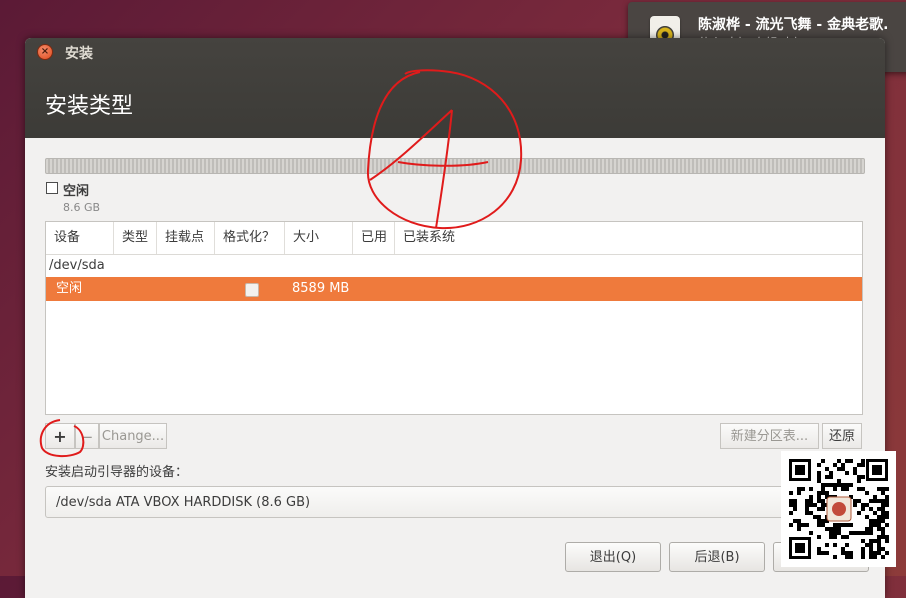  Describe the element at coordinates (628, 238) in the screenshot. I see `column-header-system: 已装系统` at that location.